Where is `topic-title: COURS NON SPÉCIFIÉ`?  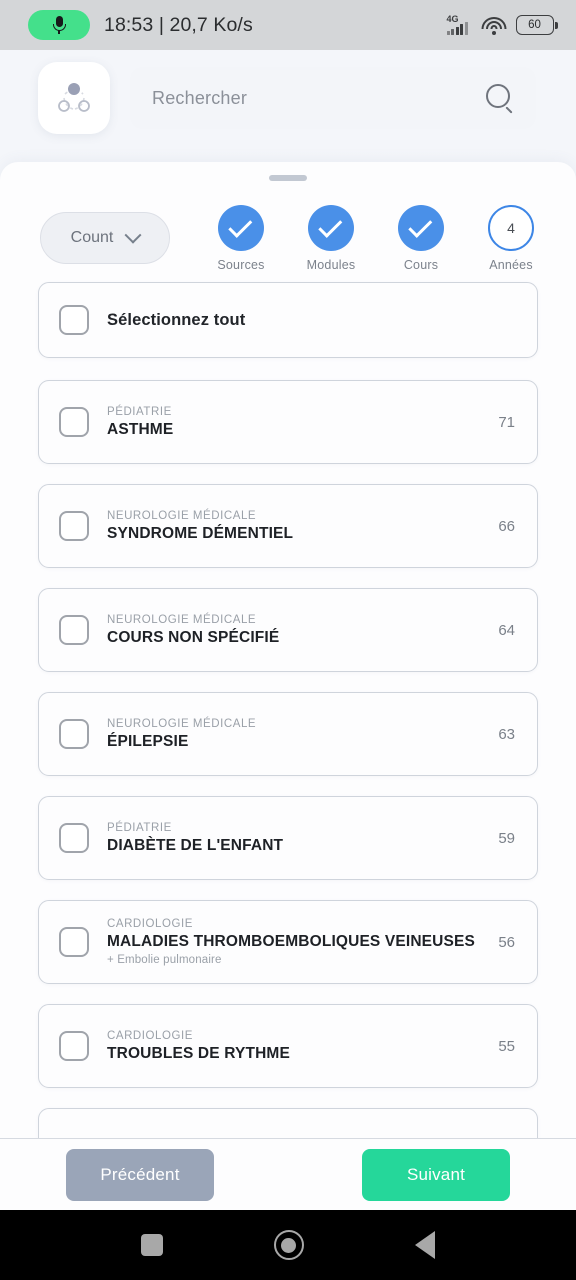
topic-title: COURS NON SPÉCIFIÉ is located at coordinates (193, 637).